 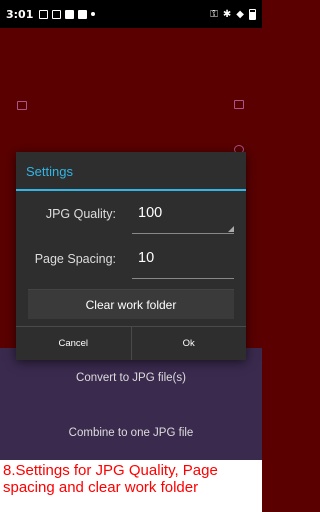 I want to click on status-time: 3:01, so click(x=20, y=14).